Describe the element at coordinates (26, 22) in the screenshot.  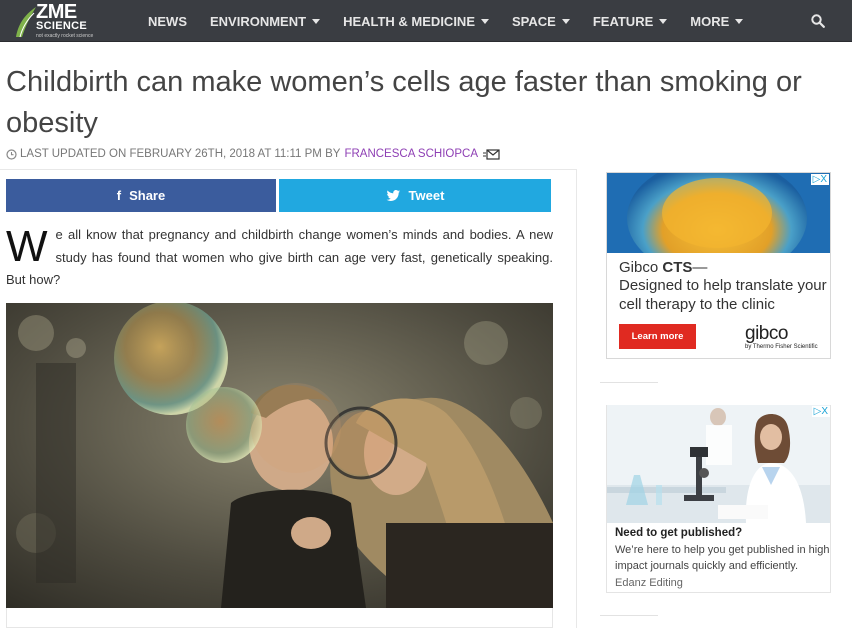
I see `logo-mark-icon` at that location.